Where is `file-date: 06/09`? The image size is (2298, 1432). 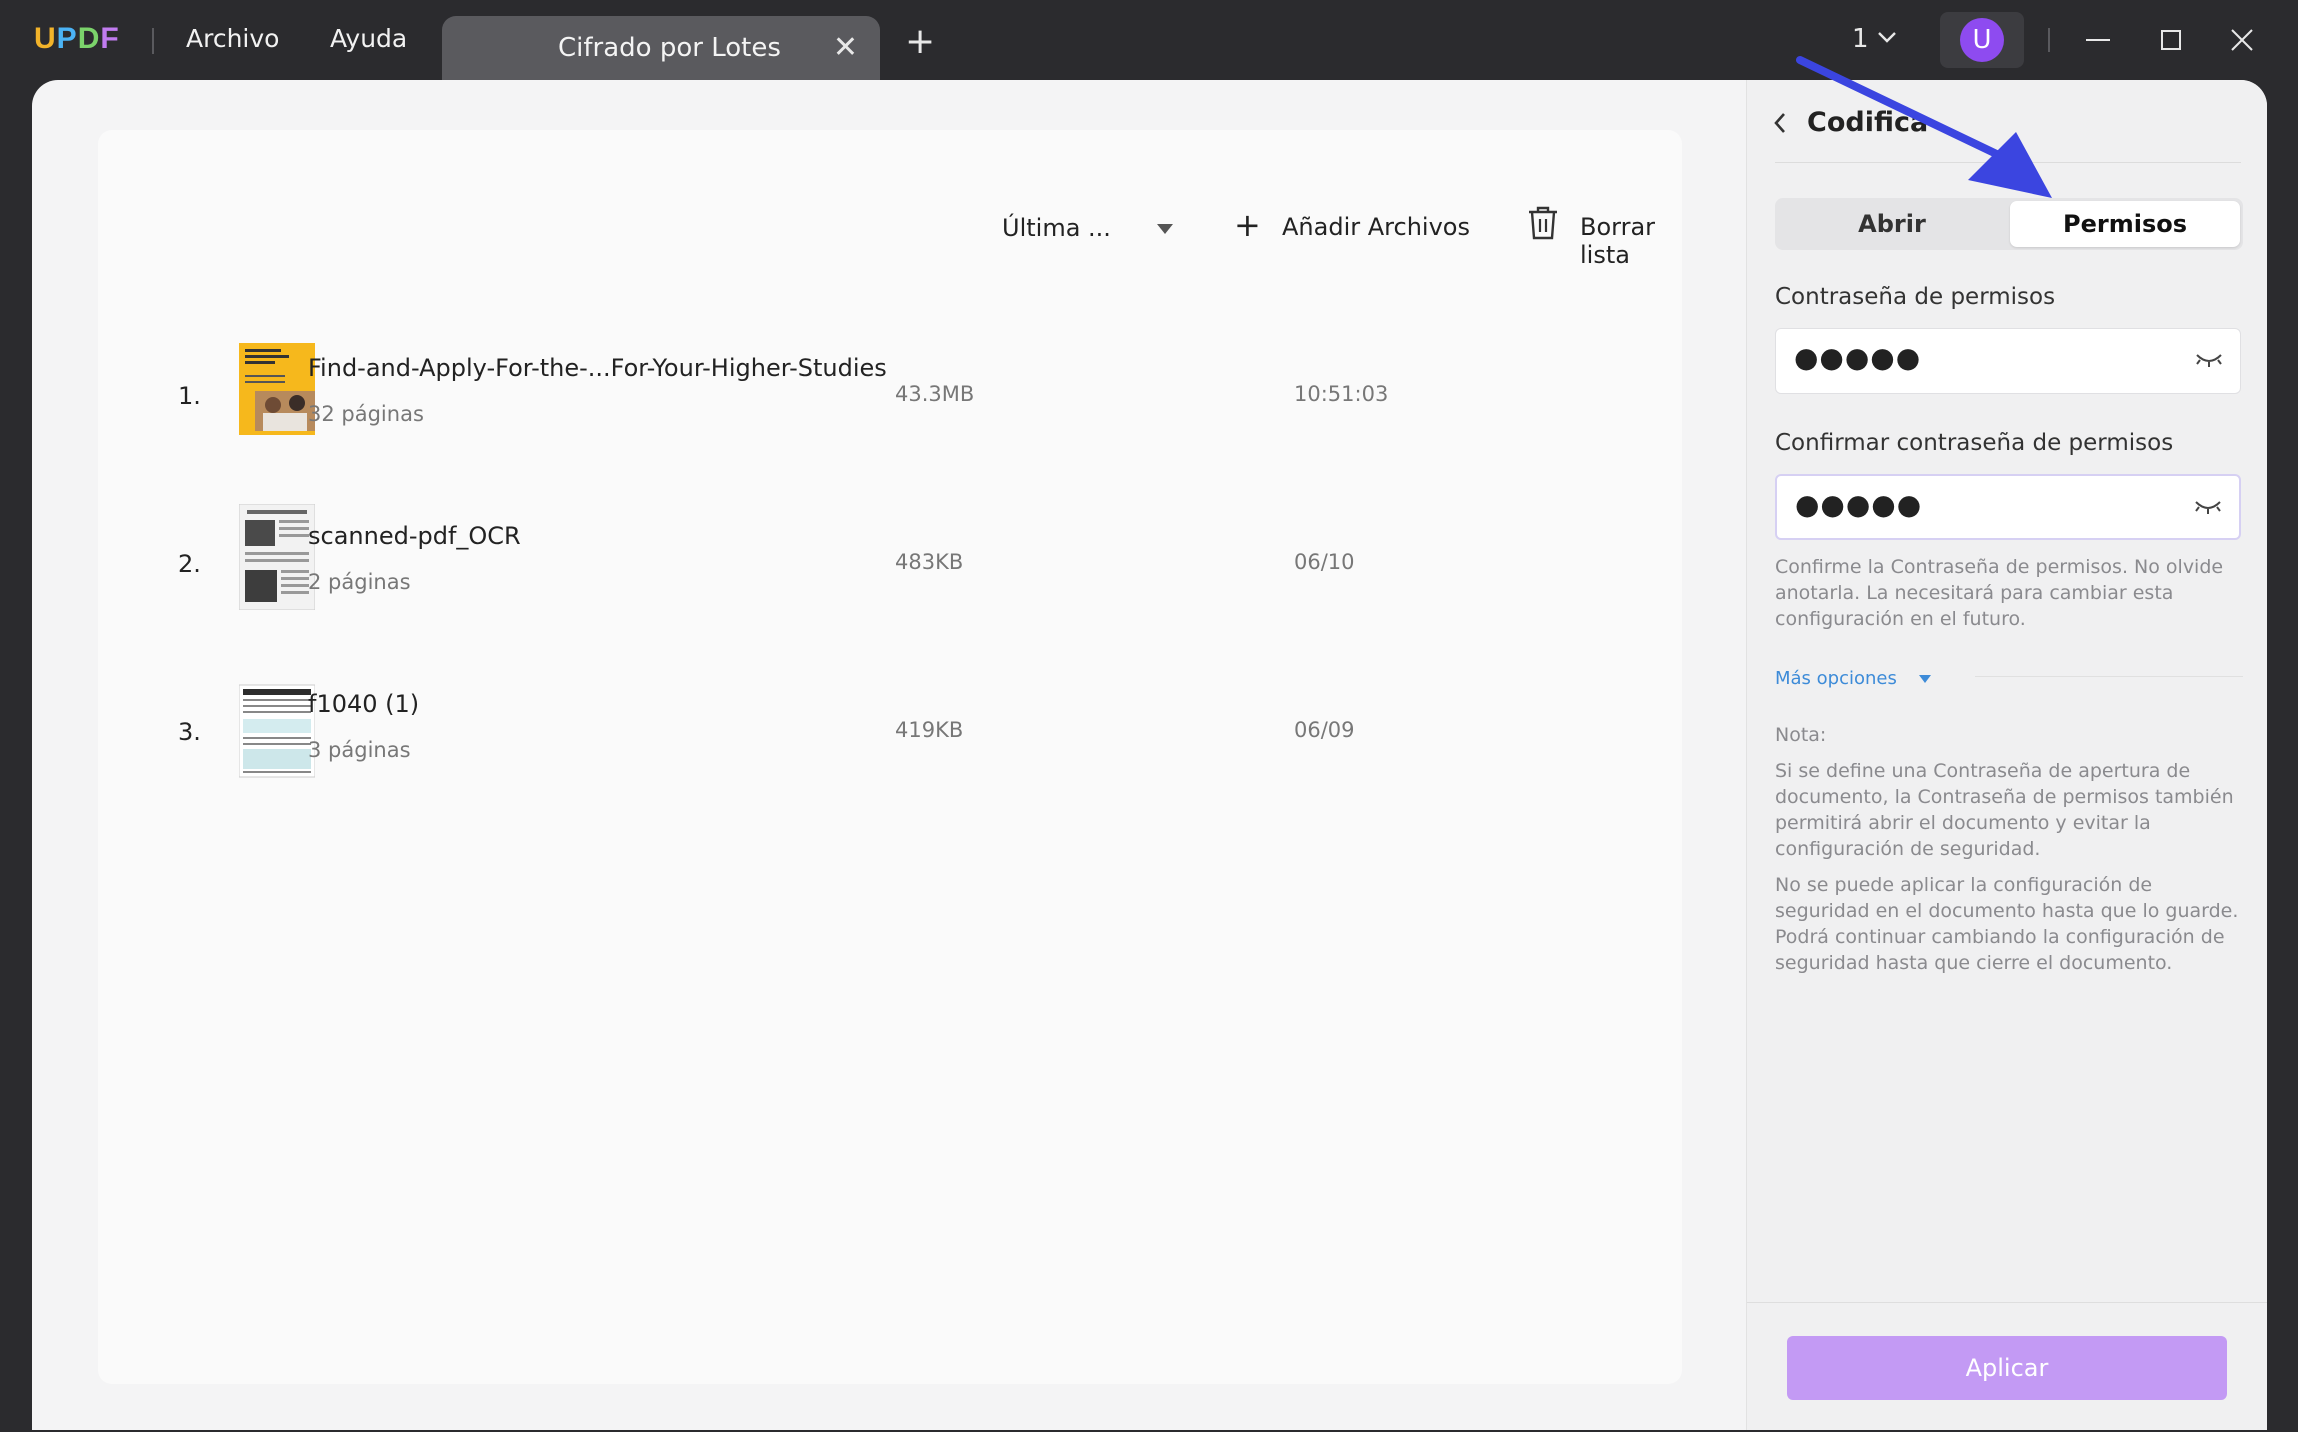 file-date: 06/09 is located at coordinates (1324, 730).